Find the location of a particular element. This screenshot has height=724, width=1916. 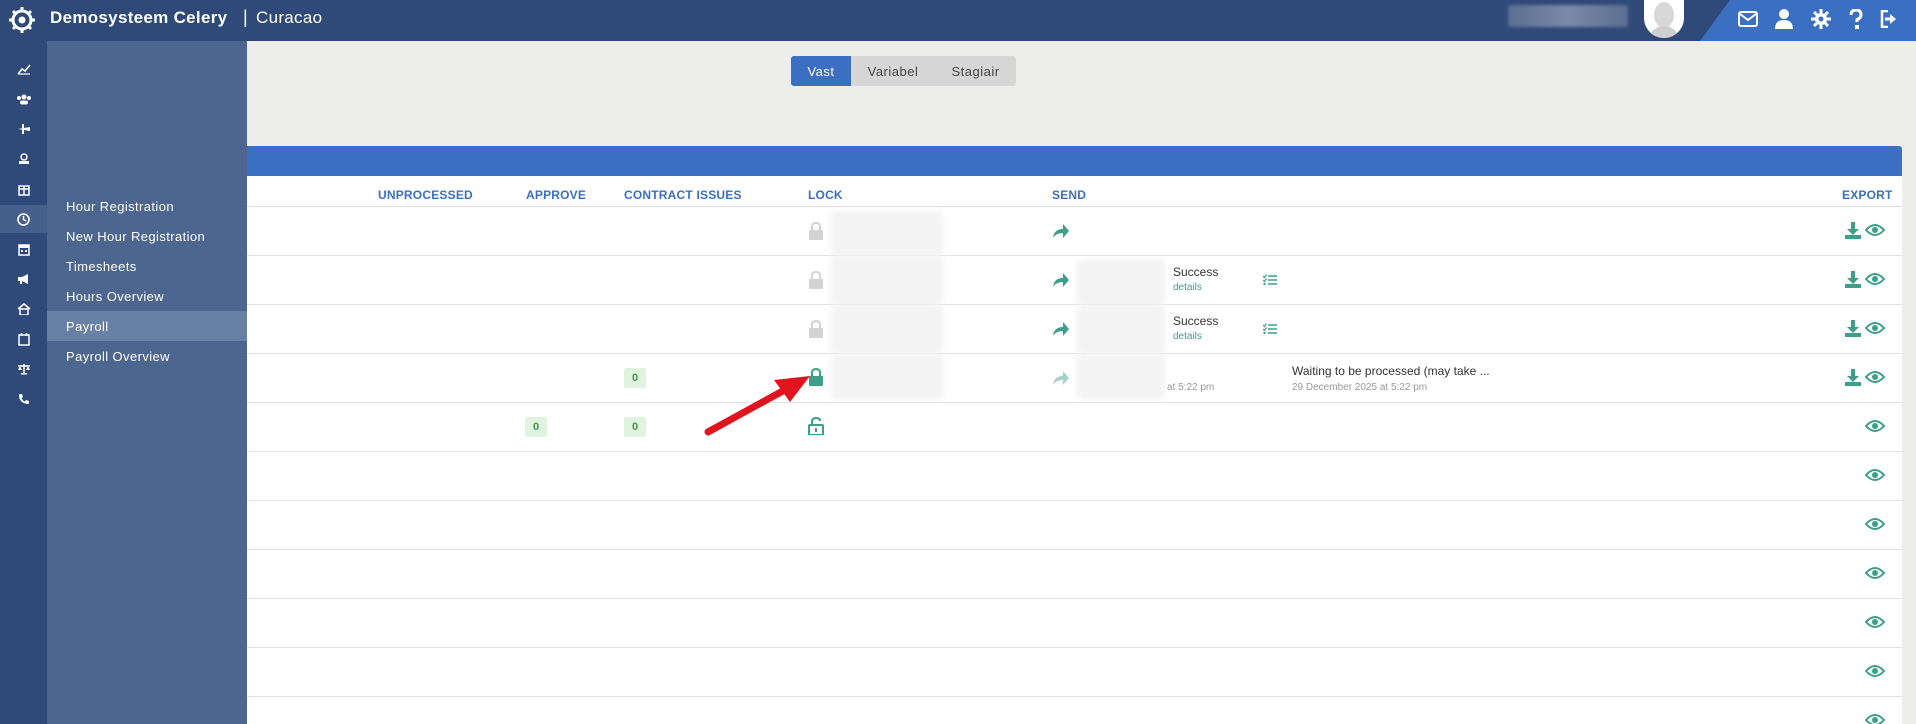

submenu-item-hour-registration: Hour Registration is located at coordinates (147, 206).